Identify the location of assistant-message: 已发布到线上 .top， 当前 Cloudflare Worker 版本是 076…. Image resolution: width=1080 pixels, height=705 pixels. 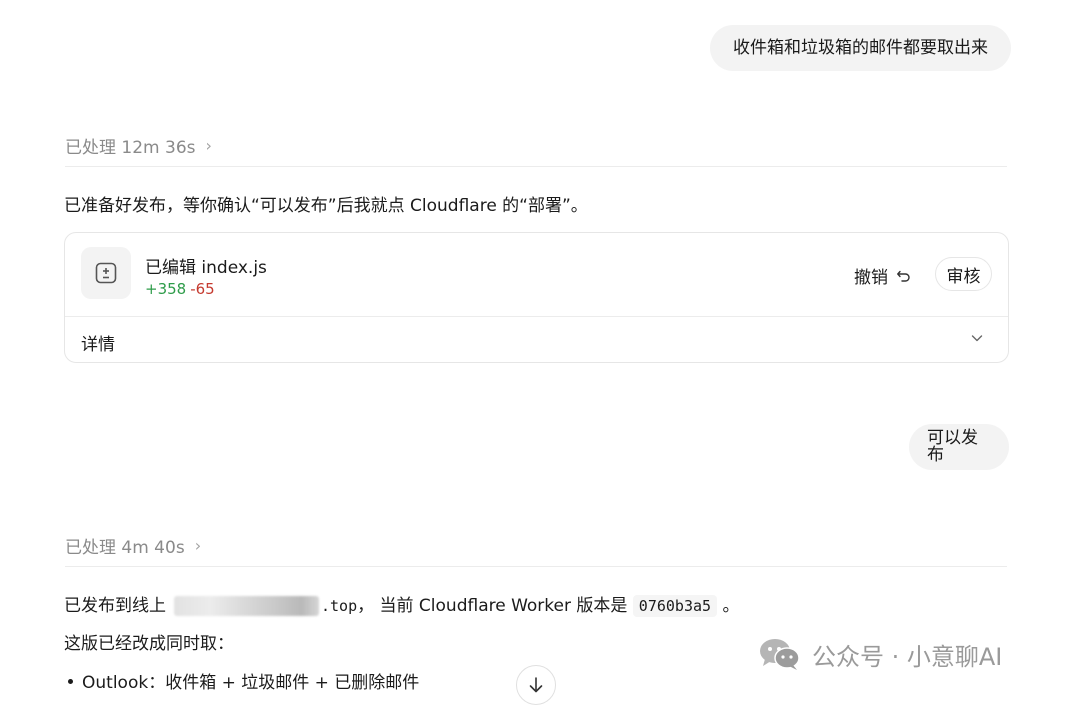
(402, 604).